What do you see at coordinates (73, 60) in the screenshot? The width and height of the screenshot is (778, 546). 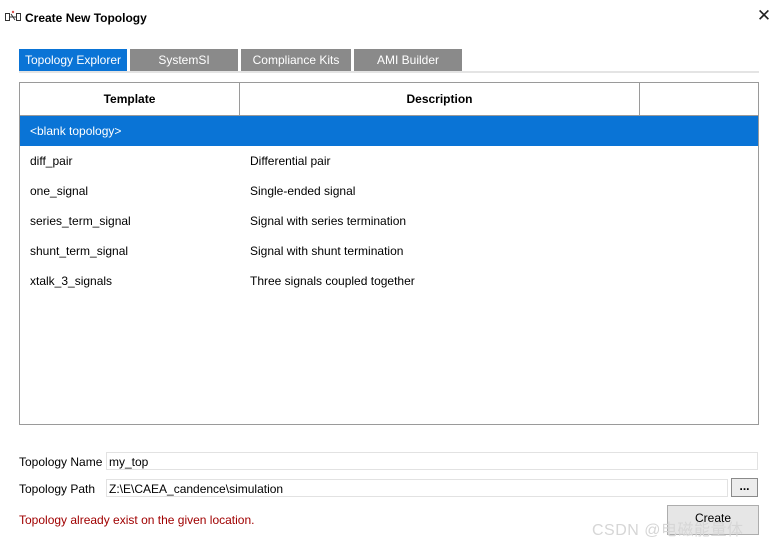 I see `tab-topology-explorer: Topology Explorer` at bounding box center [73, 60].